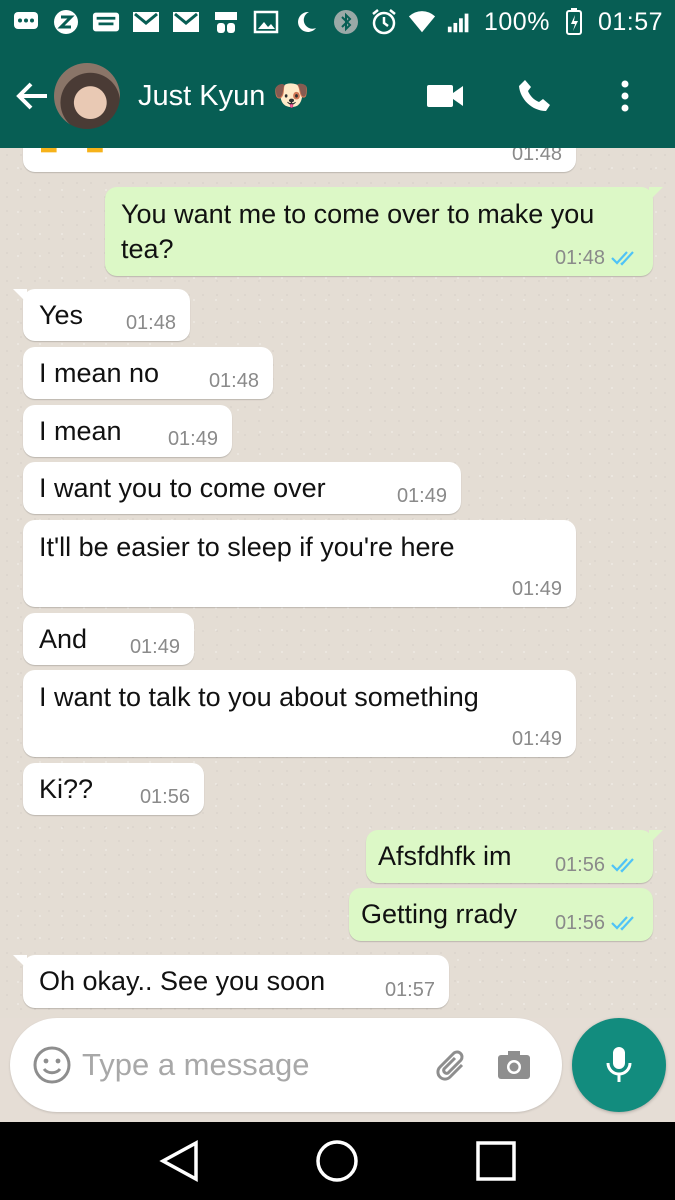 Image resolution: width=675 pixels, height=1200 pixels. I want to click on gallery-icon, so click(266, 22).